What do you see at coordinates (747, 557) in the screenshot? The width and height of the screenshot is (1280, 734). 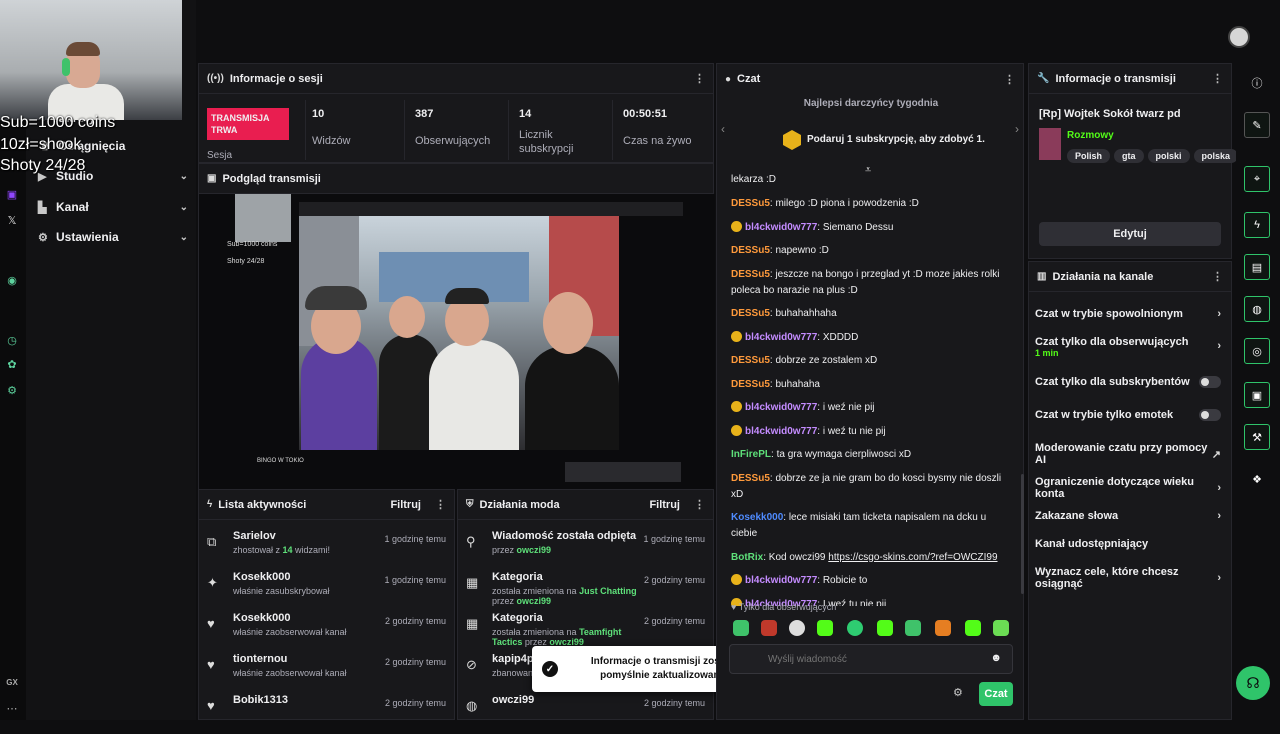 I see `chat-username: BotRix` at bounding box center [747, 557].